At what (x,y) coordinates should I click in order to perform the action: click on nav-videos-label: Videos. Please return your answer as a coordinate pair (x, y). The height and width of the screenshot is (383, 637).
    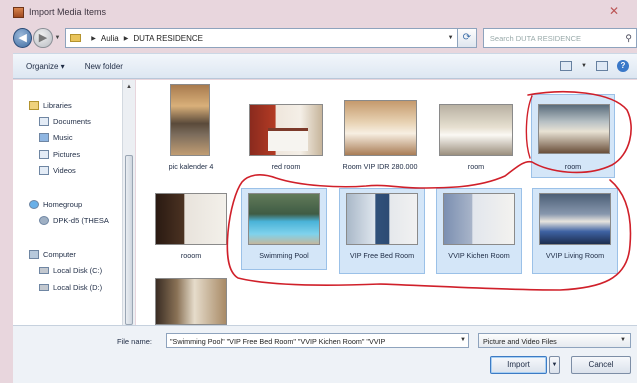
    Looking at the image, I should click on (64, 170).